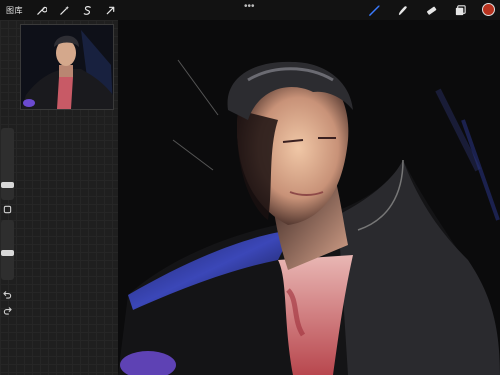  Describe the element at coordinates (7, 294) in the screenshot. I see `undo-icon` at that location.